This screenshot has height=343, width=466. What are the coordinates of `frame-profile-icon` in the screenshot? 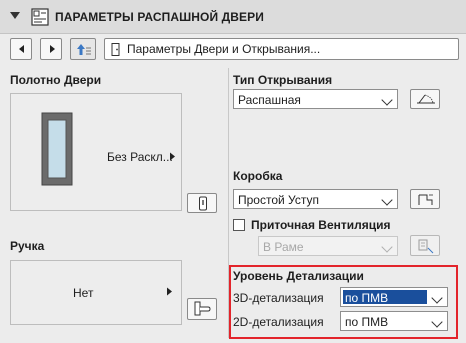 It's located at (425, 199).